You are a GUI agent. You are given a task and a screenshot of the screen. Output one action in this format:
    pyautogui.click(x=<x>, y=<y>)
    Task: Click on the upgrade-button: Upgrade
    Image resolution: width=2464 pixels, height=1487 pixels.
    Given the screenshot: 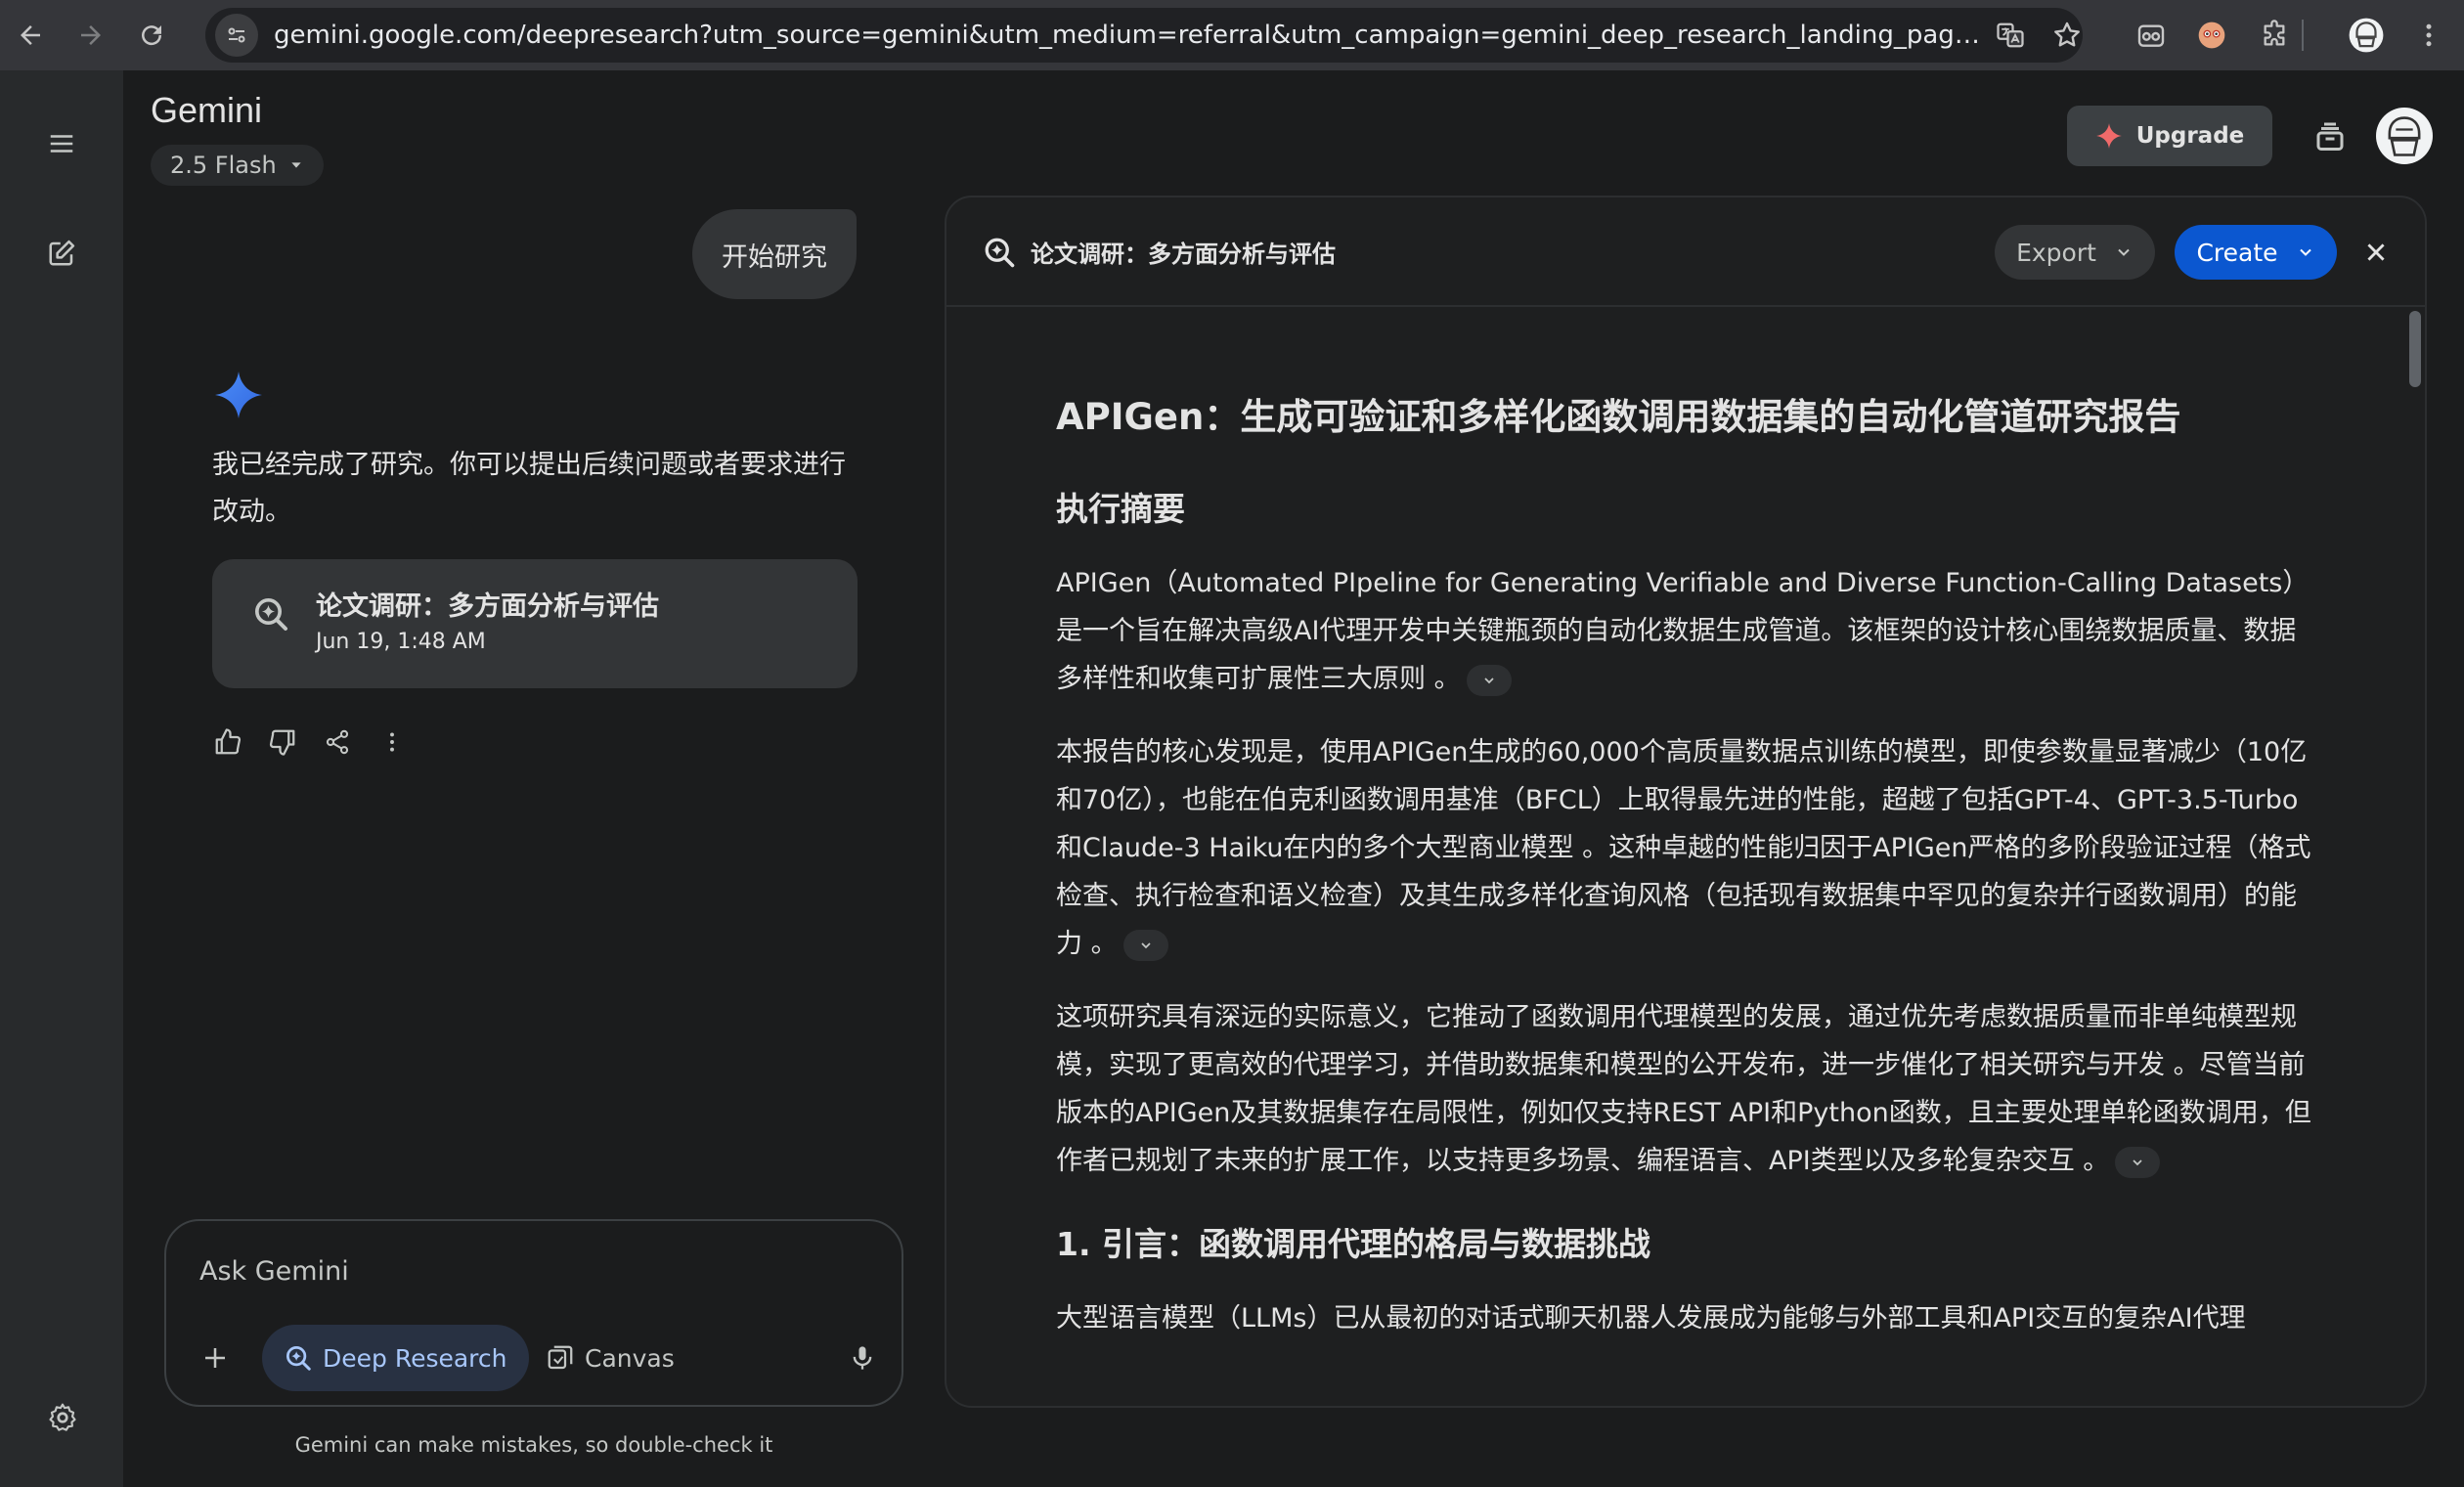 What is the action you would take?
    pyautogui.click(x=2169, y=136)
    